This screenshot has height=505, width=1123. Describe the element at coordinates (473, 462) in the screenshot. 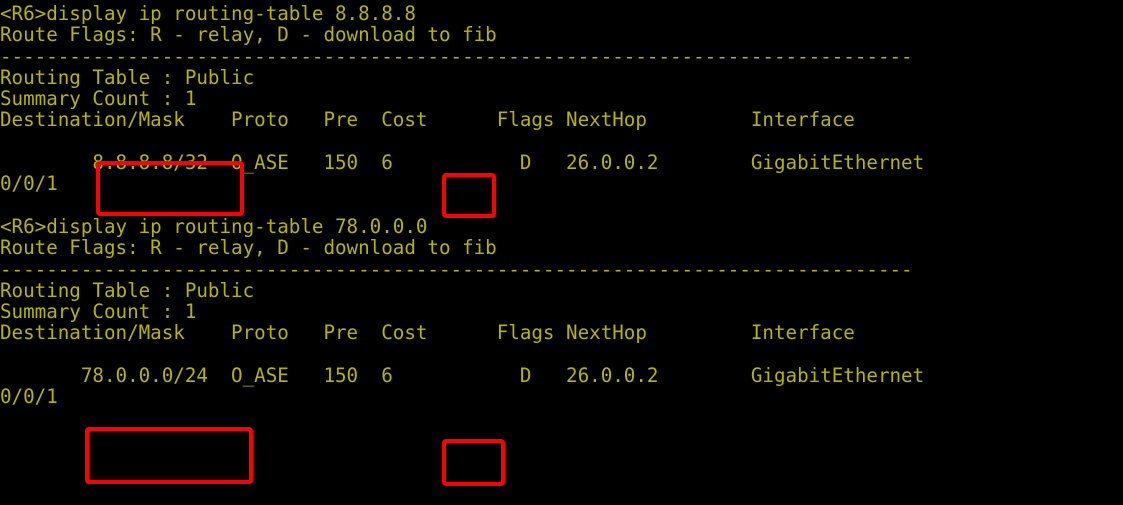

I see `highlight-cost-second` at that location.